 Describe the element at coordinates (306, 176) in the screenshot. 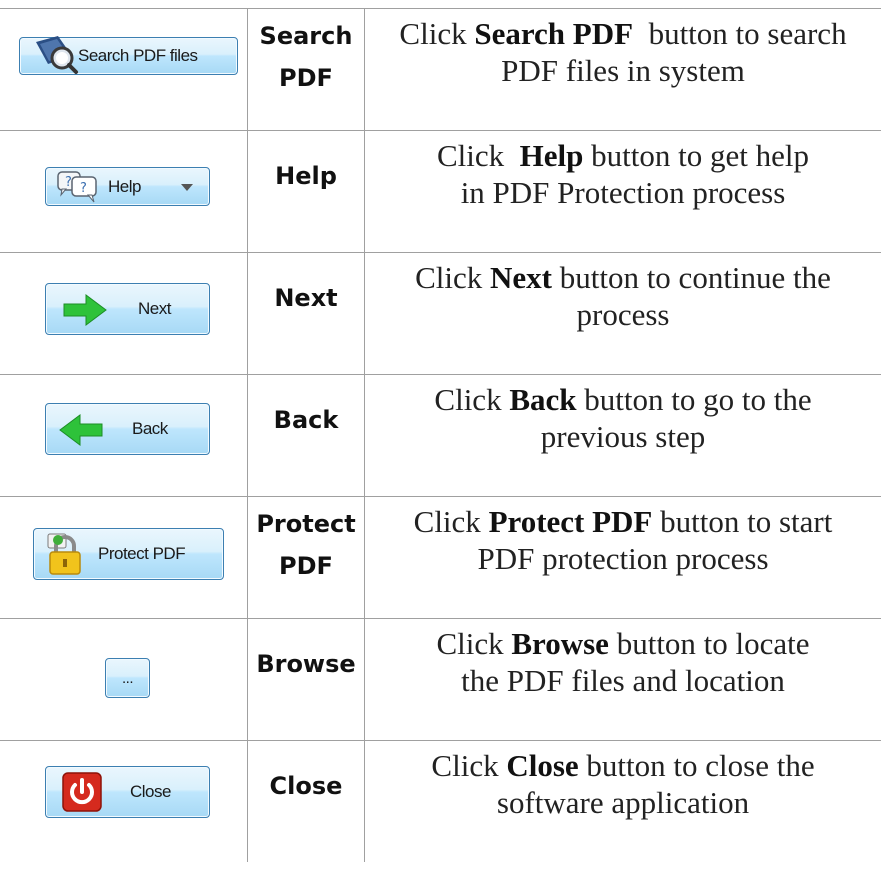

I see `button-name: Help` at that location.